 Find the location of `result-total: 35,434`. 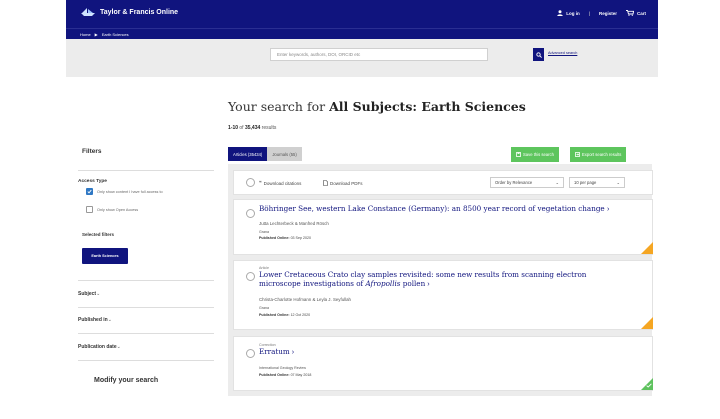

result-total: 35,434 is located at coordinates (252, 128).